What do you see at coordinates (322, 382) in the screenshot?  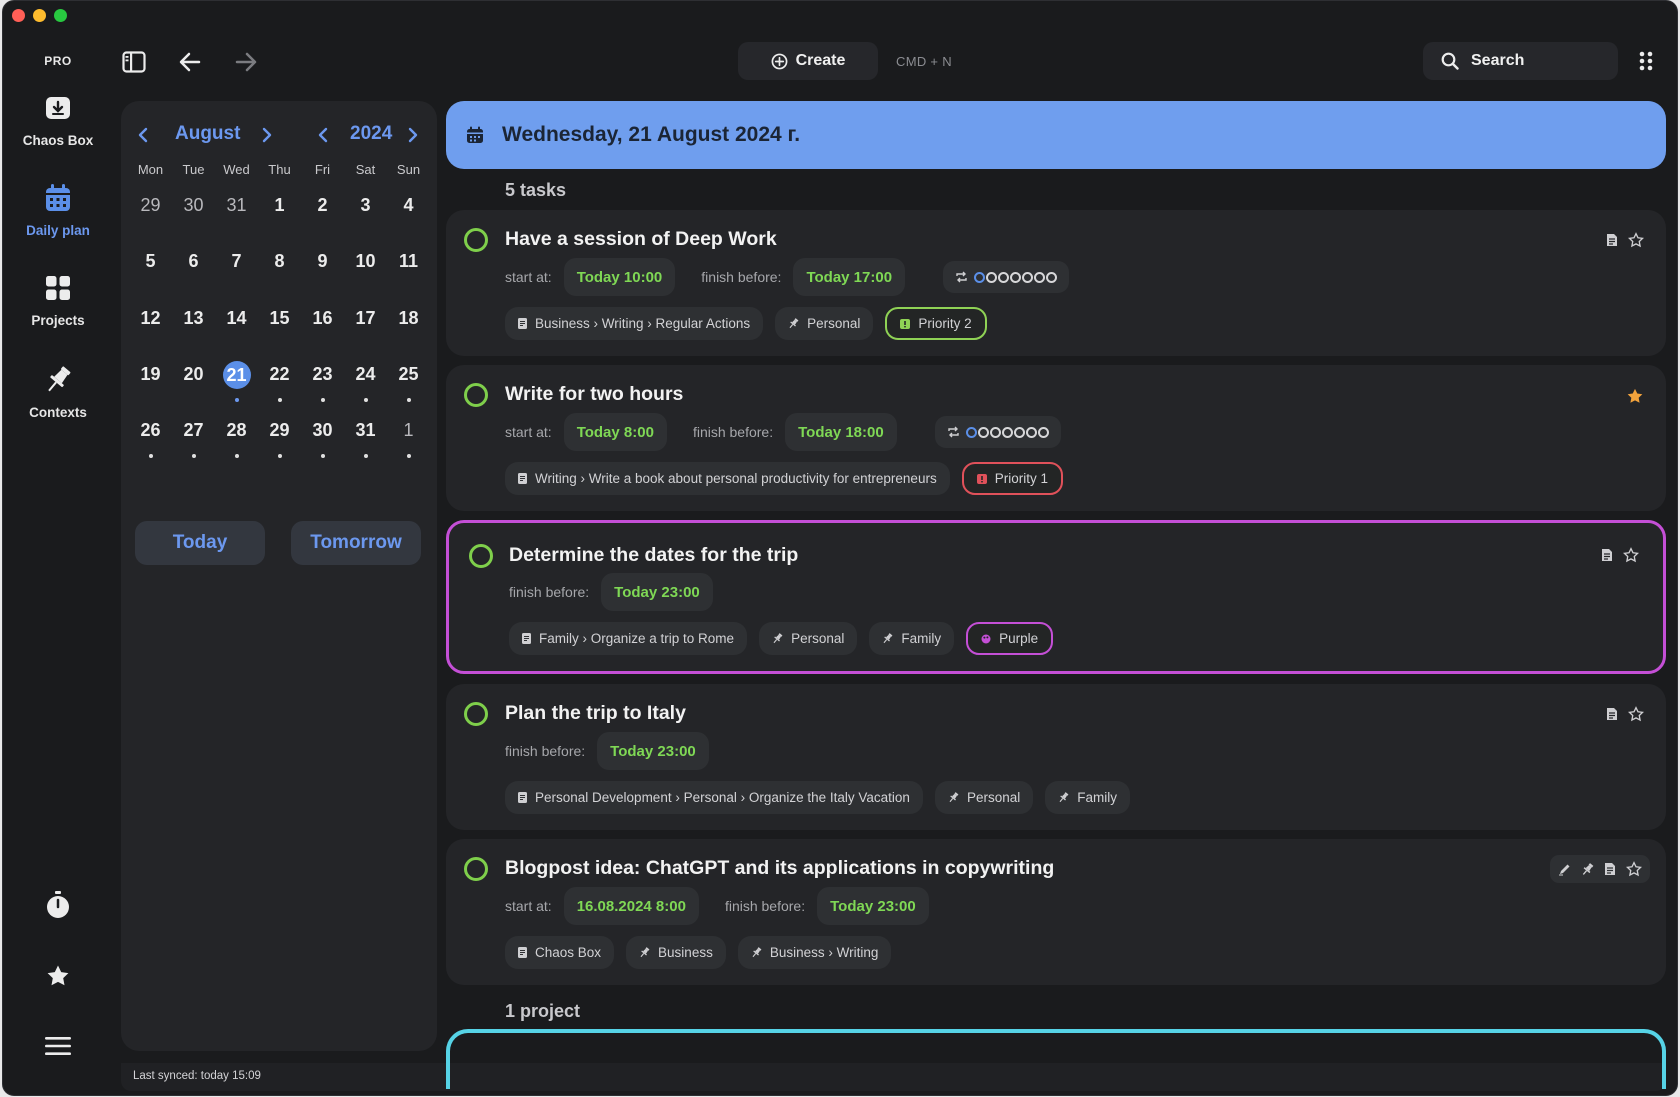 I see `calendar-day: 23` at bounding box center [322, 382].